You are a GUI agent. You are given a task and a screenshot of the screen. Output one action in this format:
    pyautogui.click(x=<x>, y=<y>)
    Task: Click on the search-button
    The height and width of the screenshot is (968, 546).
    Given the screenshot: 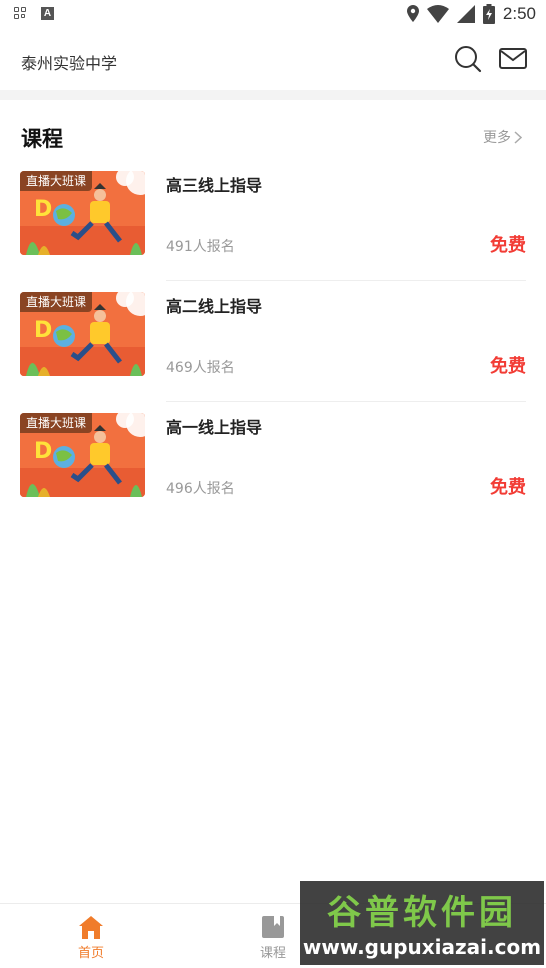 What is the action you would take?
    pyautogui.click(x=468, y=59)
    